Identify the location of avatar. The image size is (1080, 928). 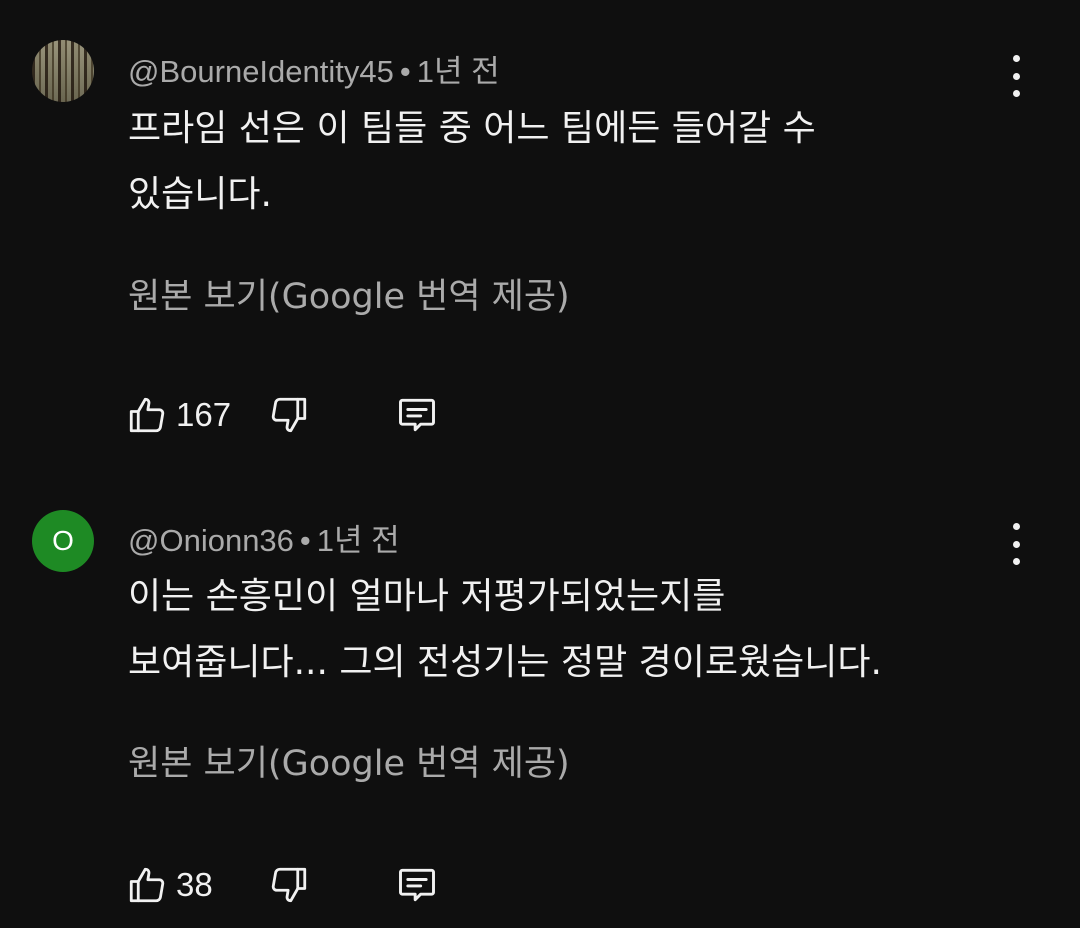
(63, 71).